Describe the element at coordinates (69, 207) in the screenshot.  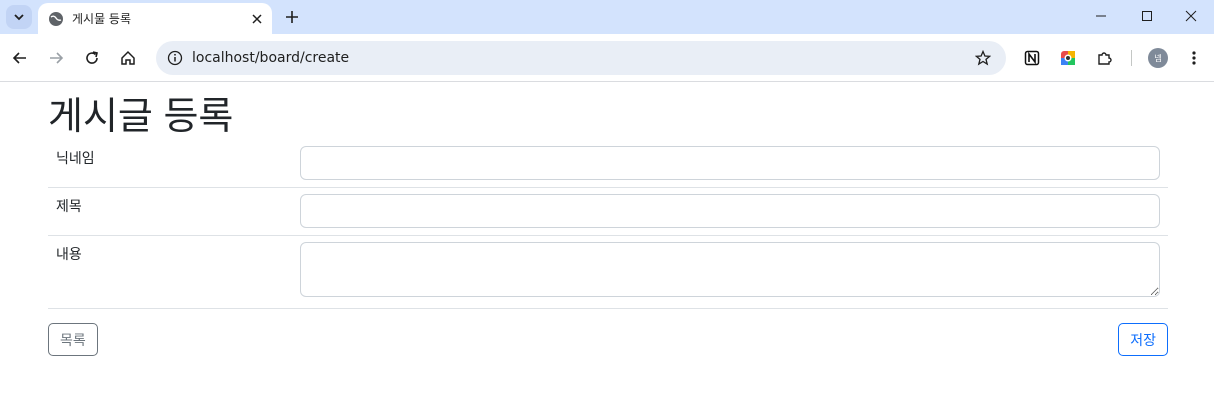
I see `title-label: 제목` at that location.